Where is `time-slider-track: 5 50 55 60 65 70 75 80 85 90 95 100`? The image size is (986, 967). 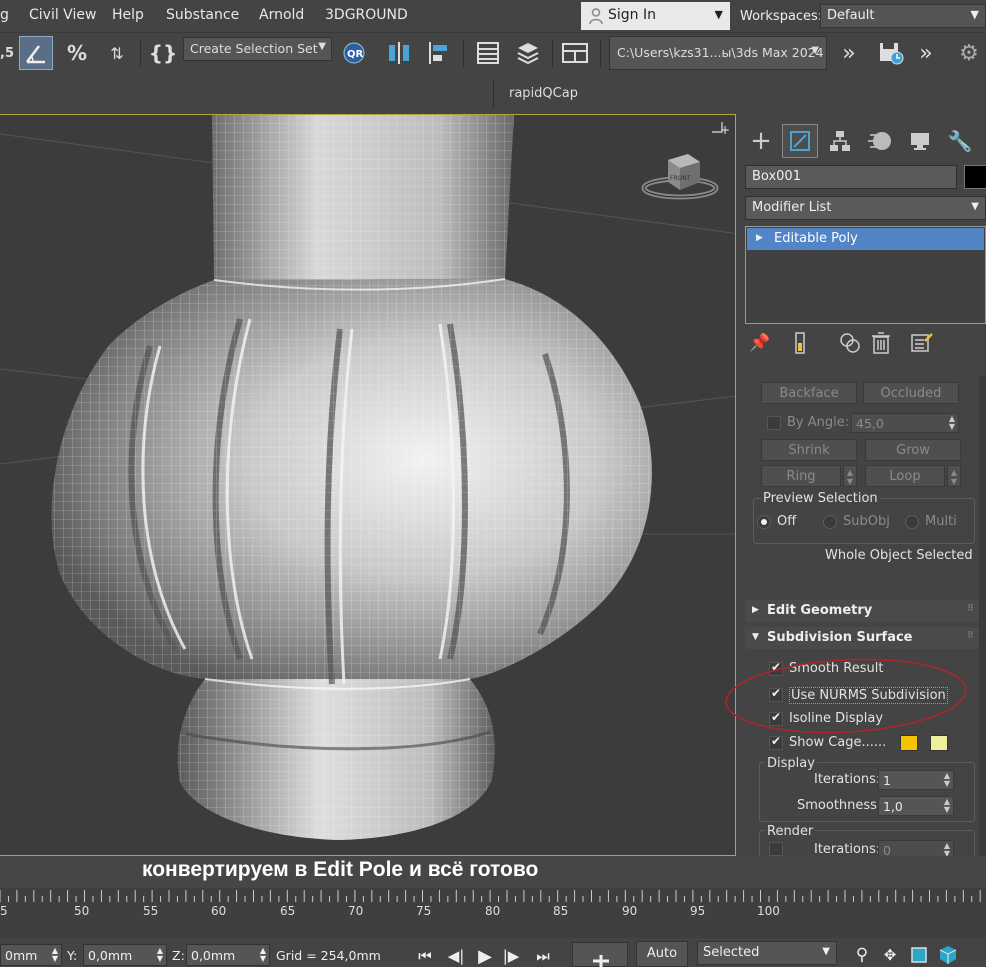
time-slider-track: 5 50 55 60 65 70 75 80 85 90 95 100 is located at coordinates (493, 913).